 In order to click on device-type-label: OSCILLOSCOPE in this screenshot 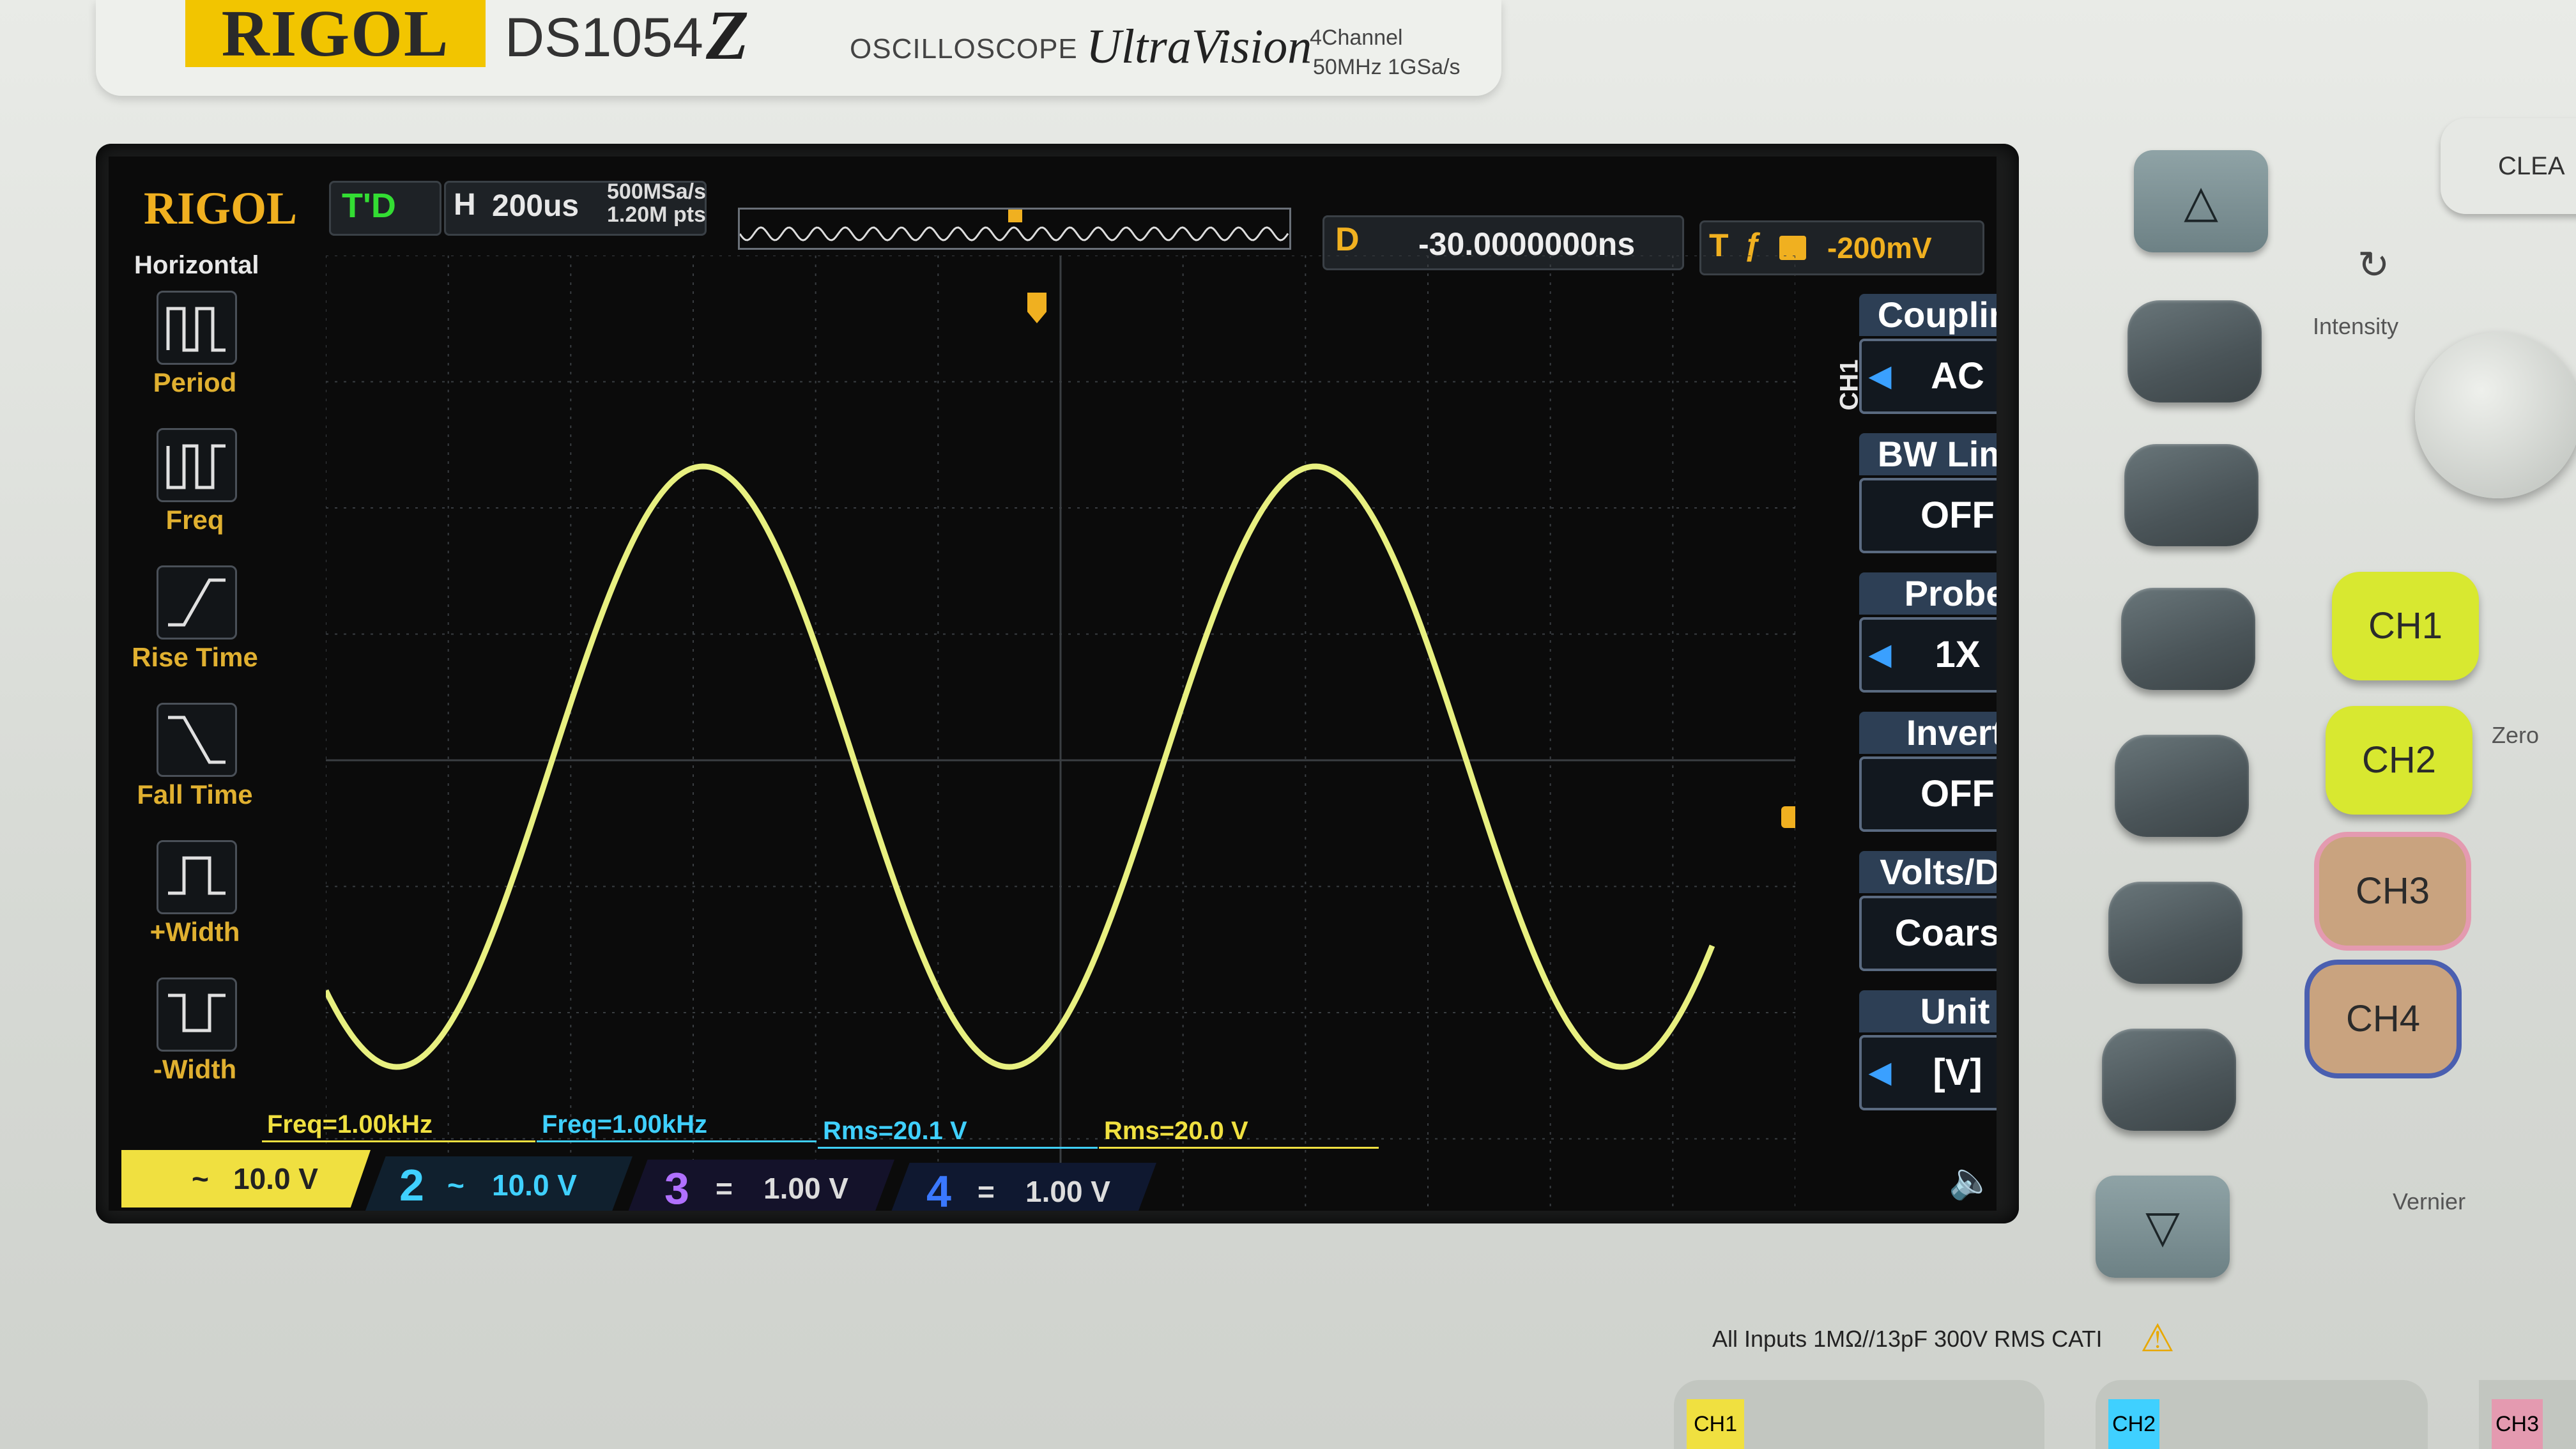, I will do `click(964, 49)`.